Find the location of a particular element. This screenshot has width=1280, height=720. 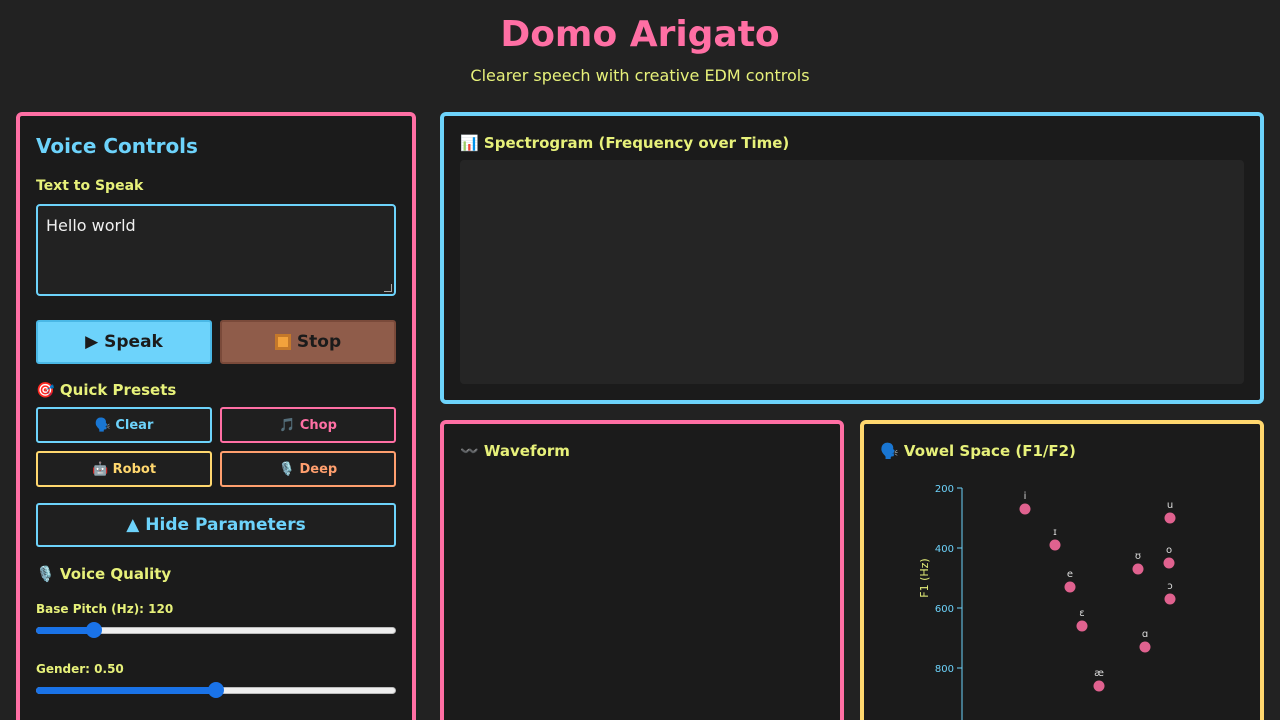

y-tick-label: 400 is located at coordinates (944, 549).